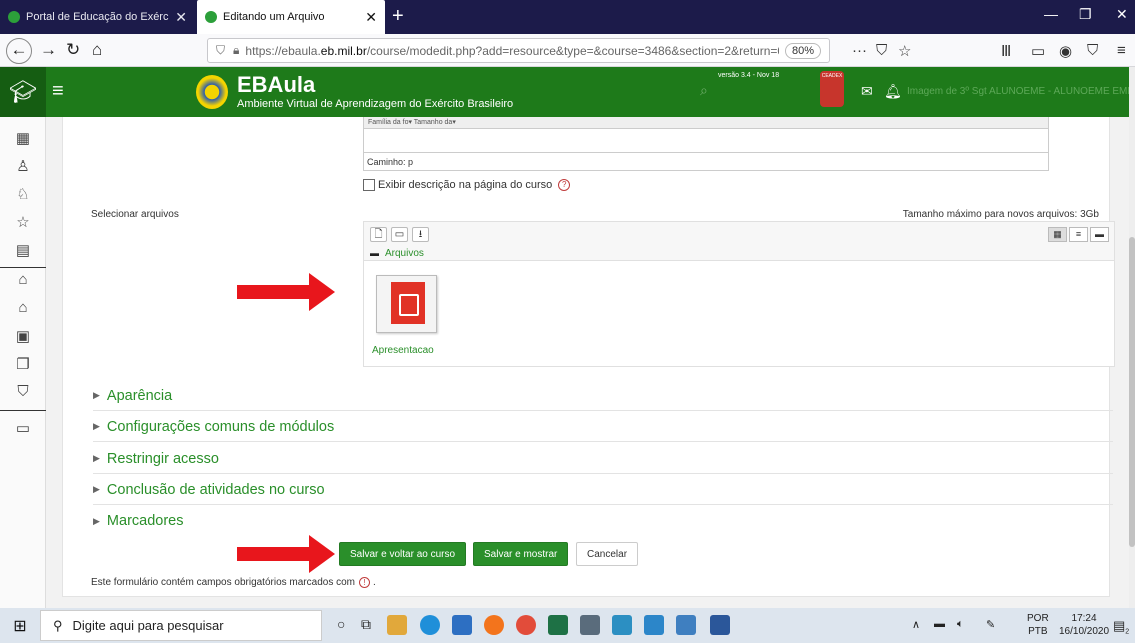 The image size is (1135, 643). What do you see at coordinates (1122, 14) in the screenshot?
I see `window-close-icon: ✕` at bounding box center [1122, 14].